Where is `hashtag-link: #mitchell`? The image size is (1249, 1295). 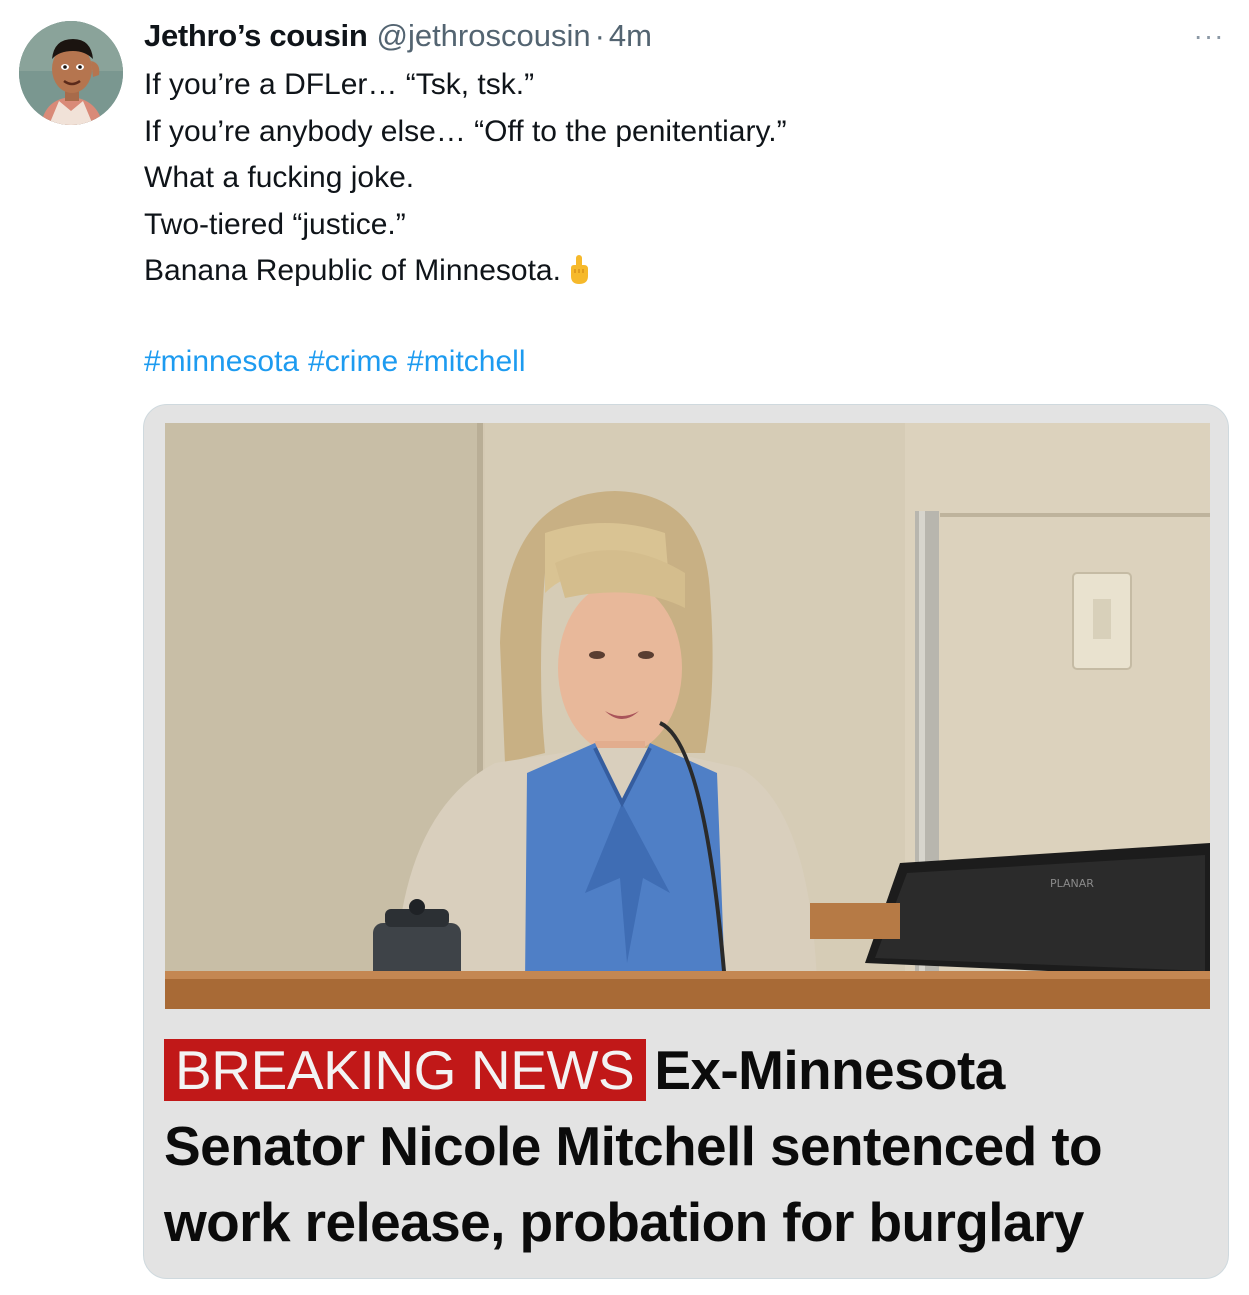 hashtag-link: #mitchell is located at coordinates (466, 361).